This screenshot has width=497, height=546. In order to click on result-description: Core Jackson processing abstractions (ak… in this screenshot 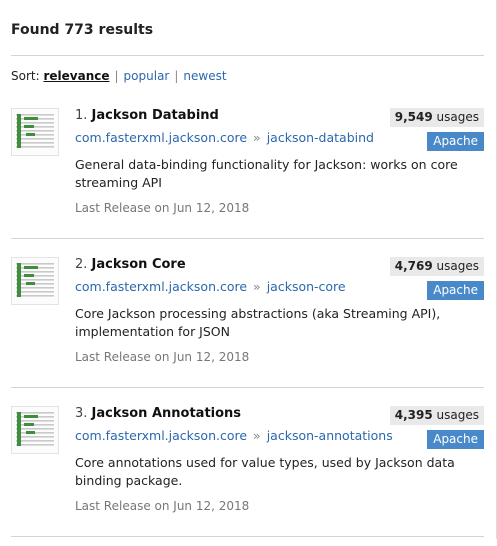, I will do `click(258, 322)`.